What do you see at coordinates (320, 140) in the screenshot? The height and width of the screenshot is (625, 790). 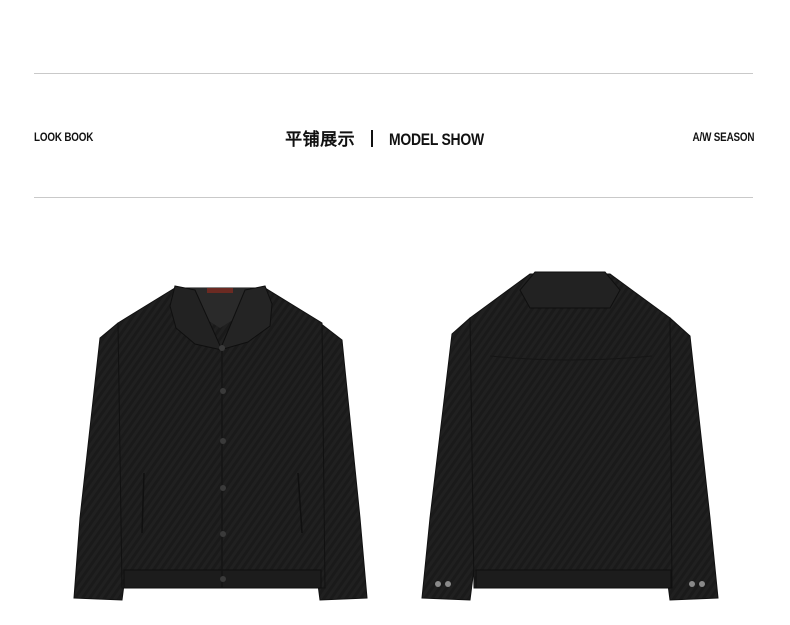 I see `title-chinese: 平铺展示` at bounding box center [320, 140].